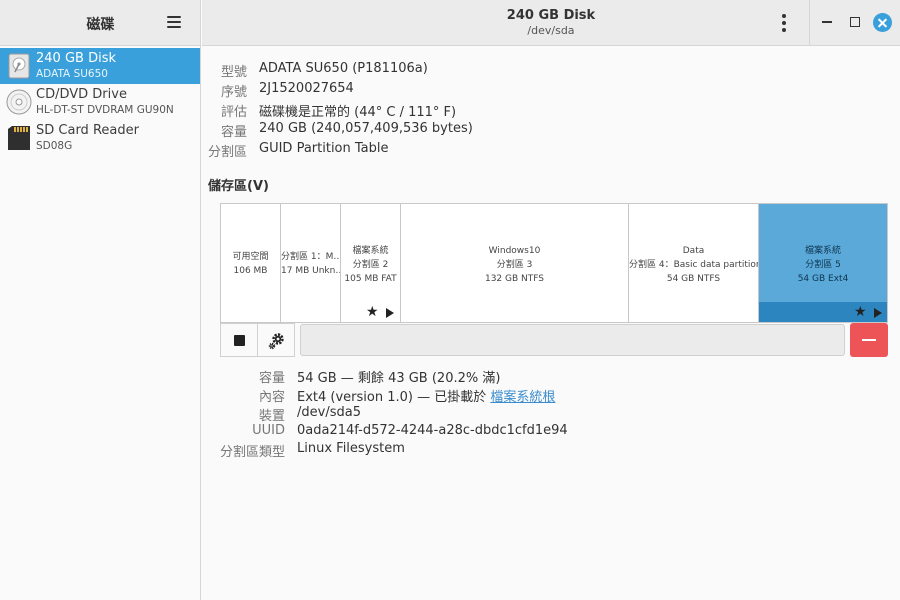 The image size is (900, 600). What do you see at coordinates (514, 251) in the screenshot?
I see `partition-label: Windows10` at bounding box center [514, 251].